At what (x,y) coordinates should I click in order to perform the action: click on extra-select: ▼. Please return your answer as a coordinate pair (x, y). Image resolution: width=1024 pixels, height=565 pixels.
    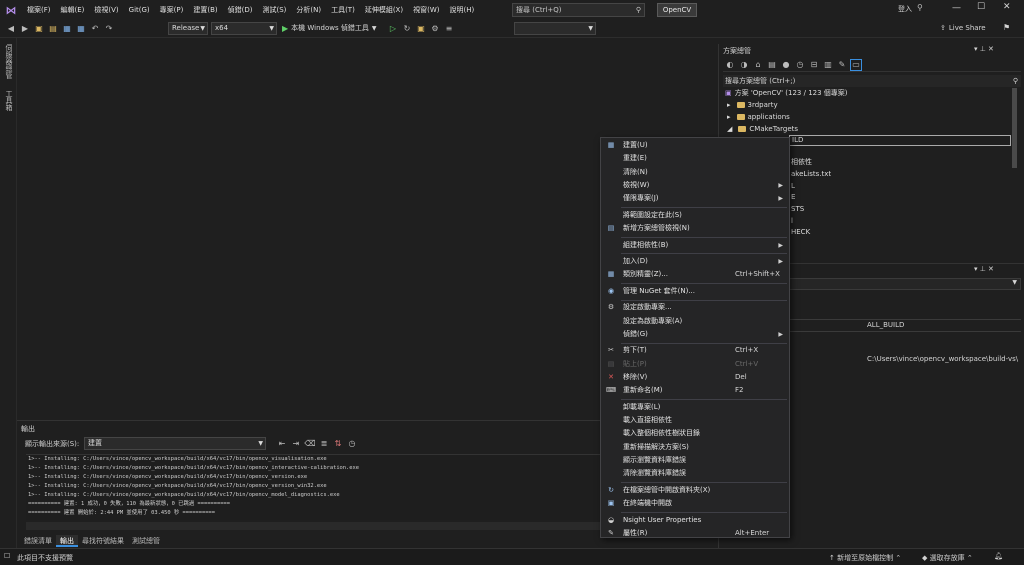
    Looking at the image, I should click on (555, 28).